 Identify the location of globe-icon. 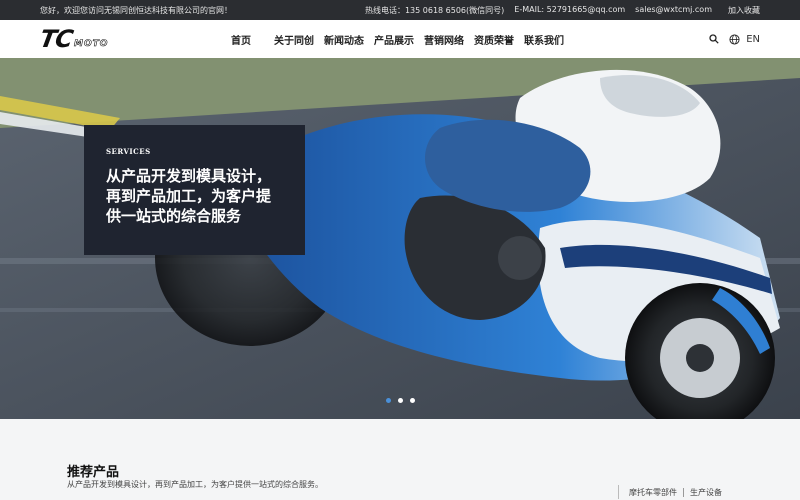
(734, 39).